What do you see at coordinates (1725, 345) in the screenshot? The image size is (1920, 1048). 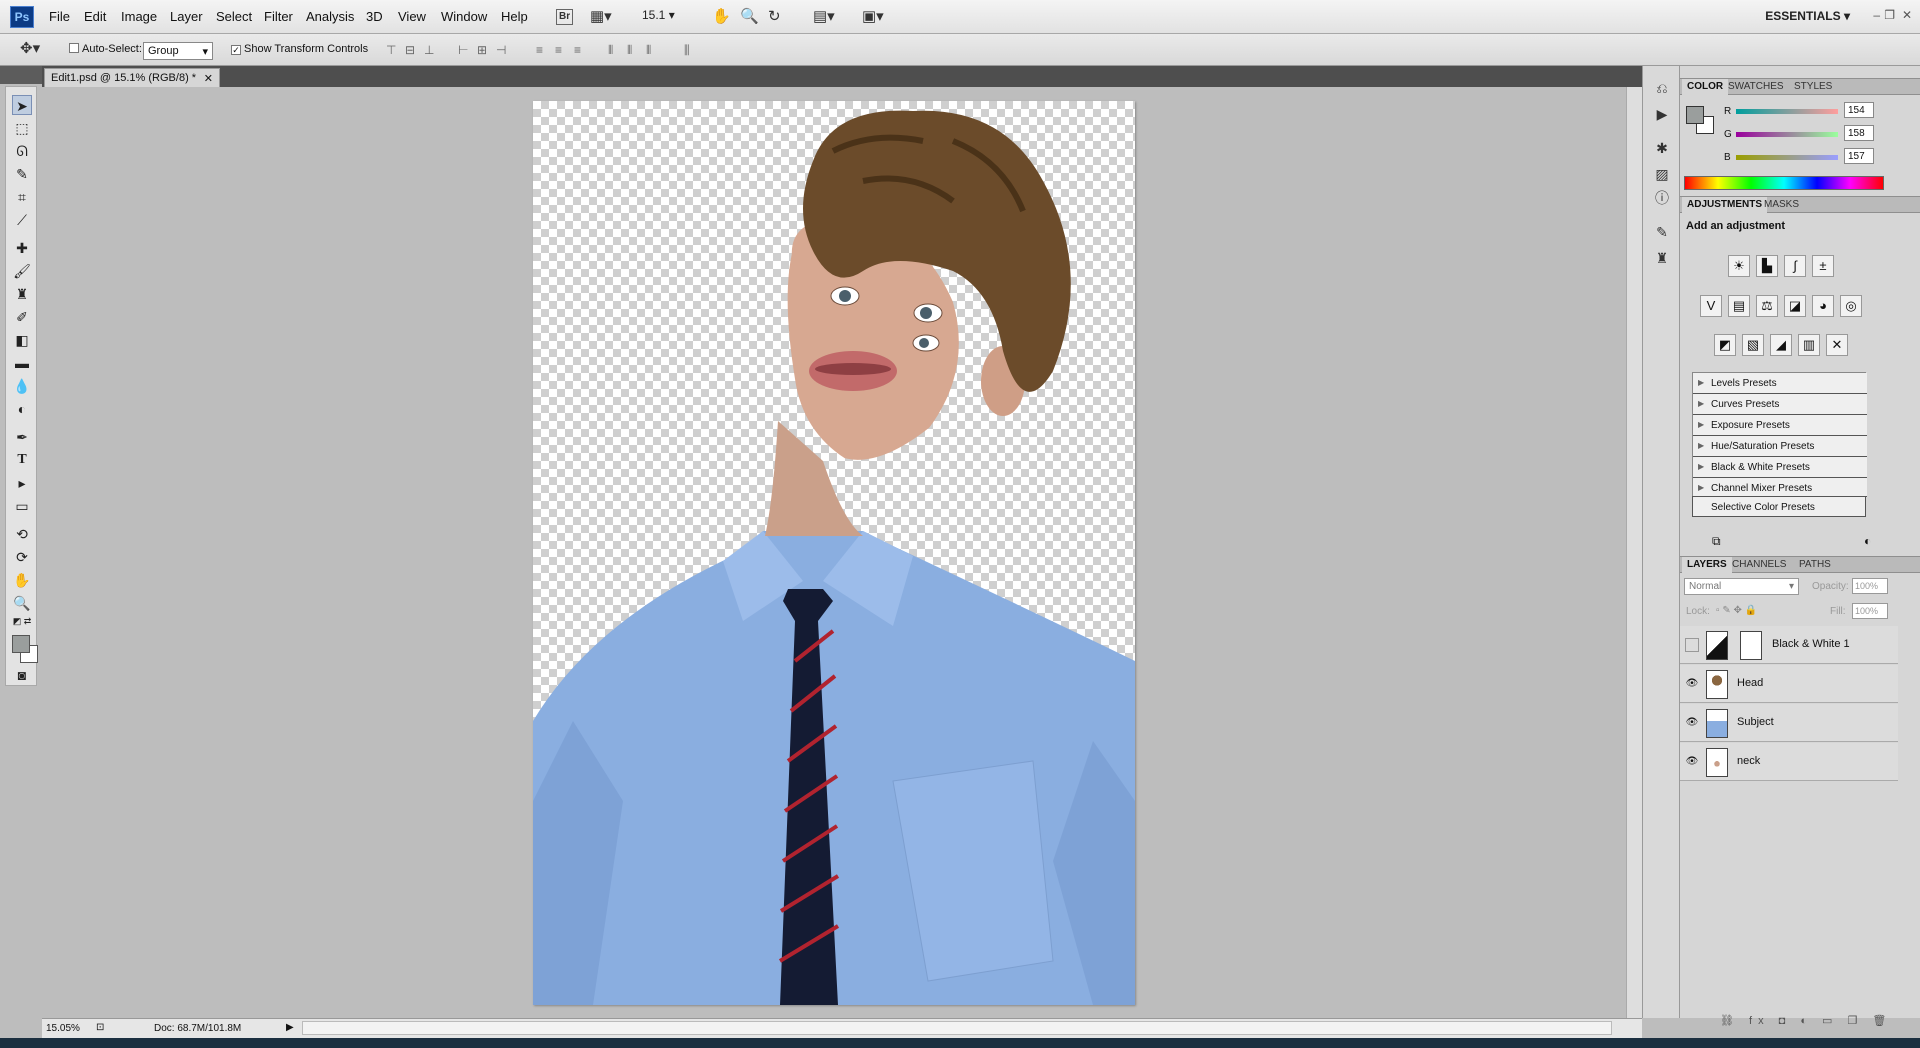 I see `invert-icon: ◩` at bounding box center [1725, 345].